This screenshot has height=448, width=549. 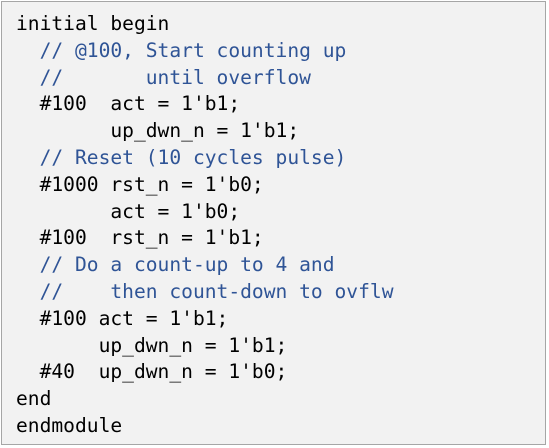 I want to click on code-line: initial begin, so click(x=93, y=23).